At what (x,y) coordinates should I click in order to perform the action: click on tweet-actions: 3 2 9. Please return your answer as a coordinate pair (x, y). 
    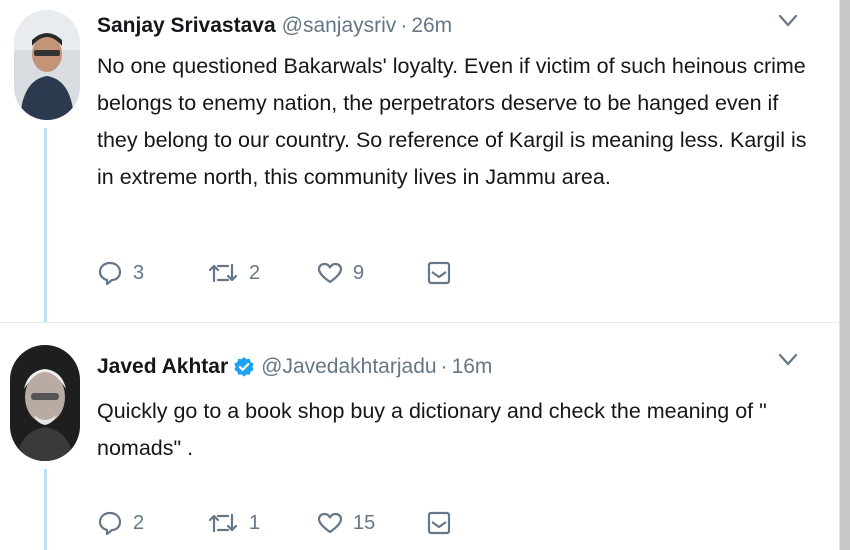
    Looking at the image, I should click on (274, 273).